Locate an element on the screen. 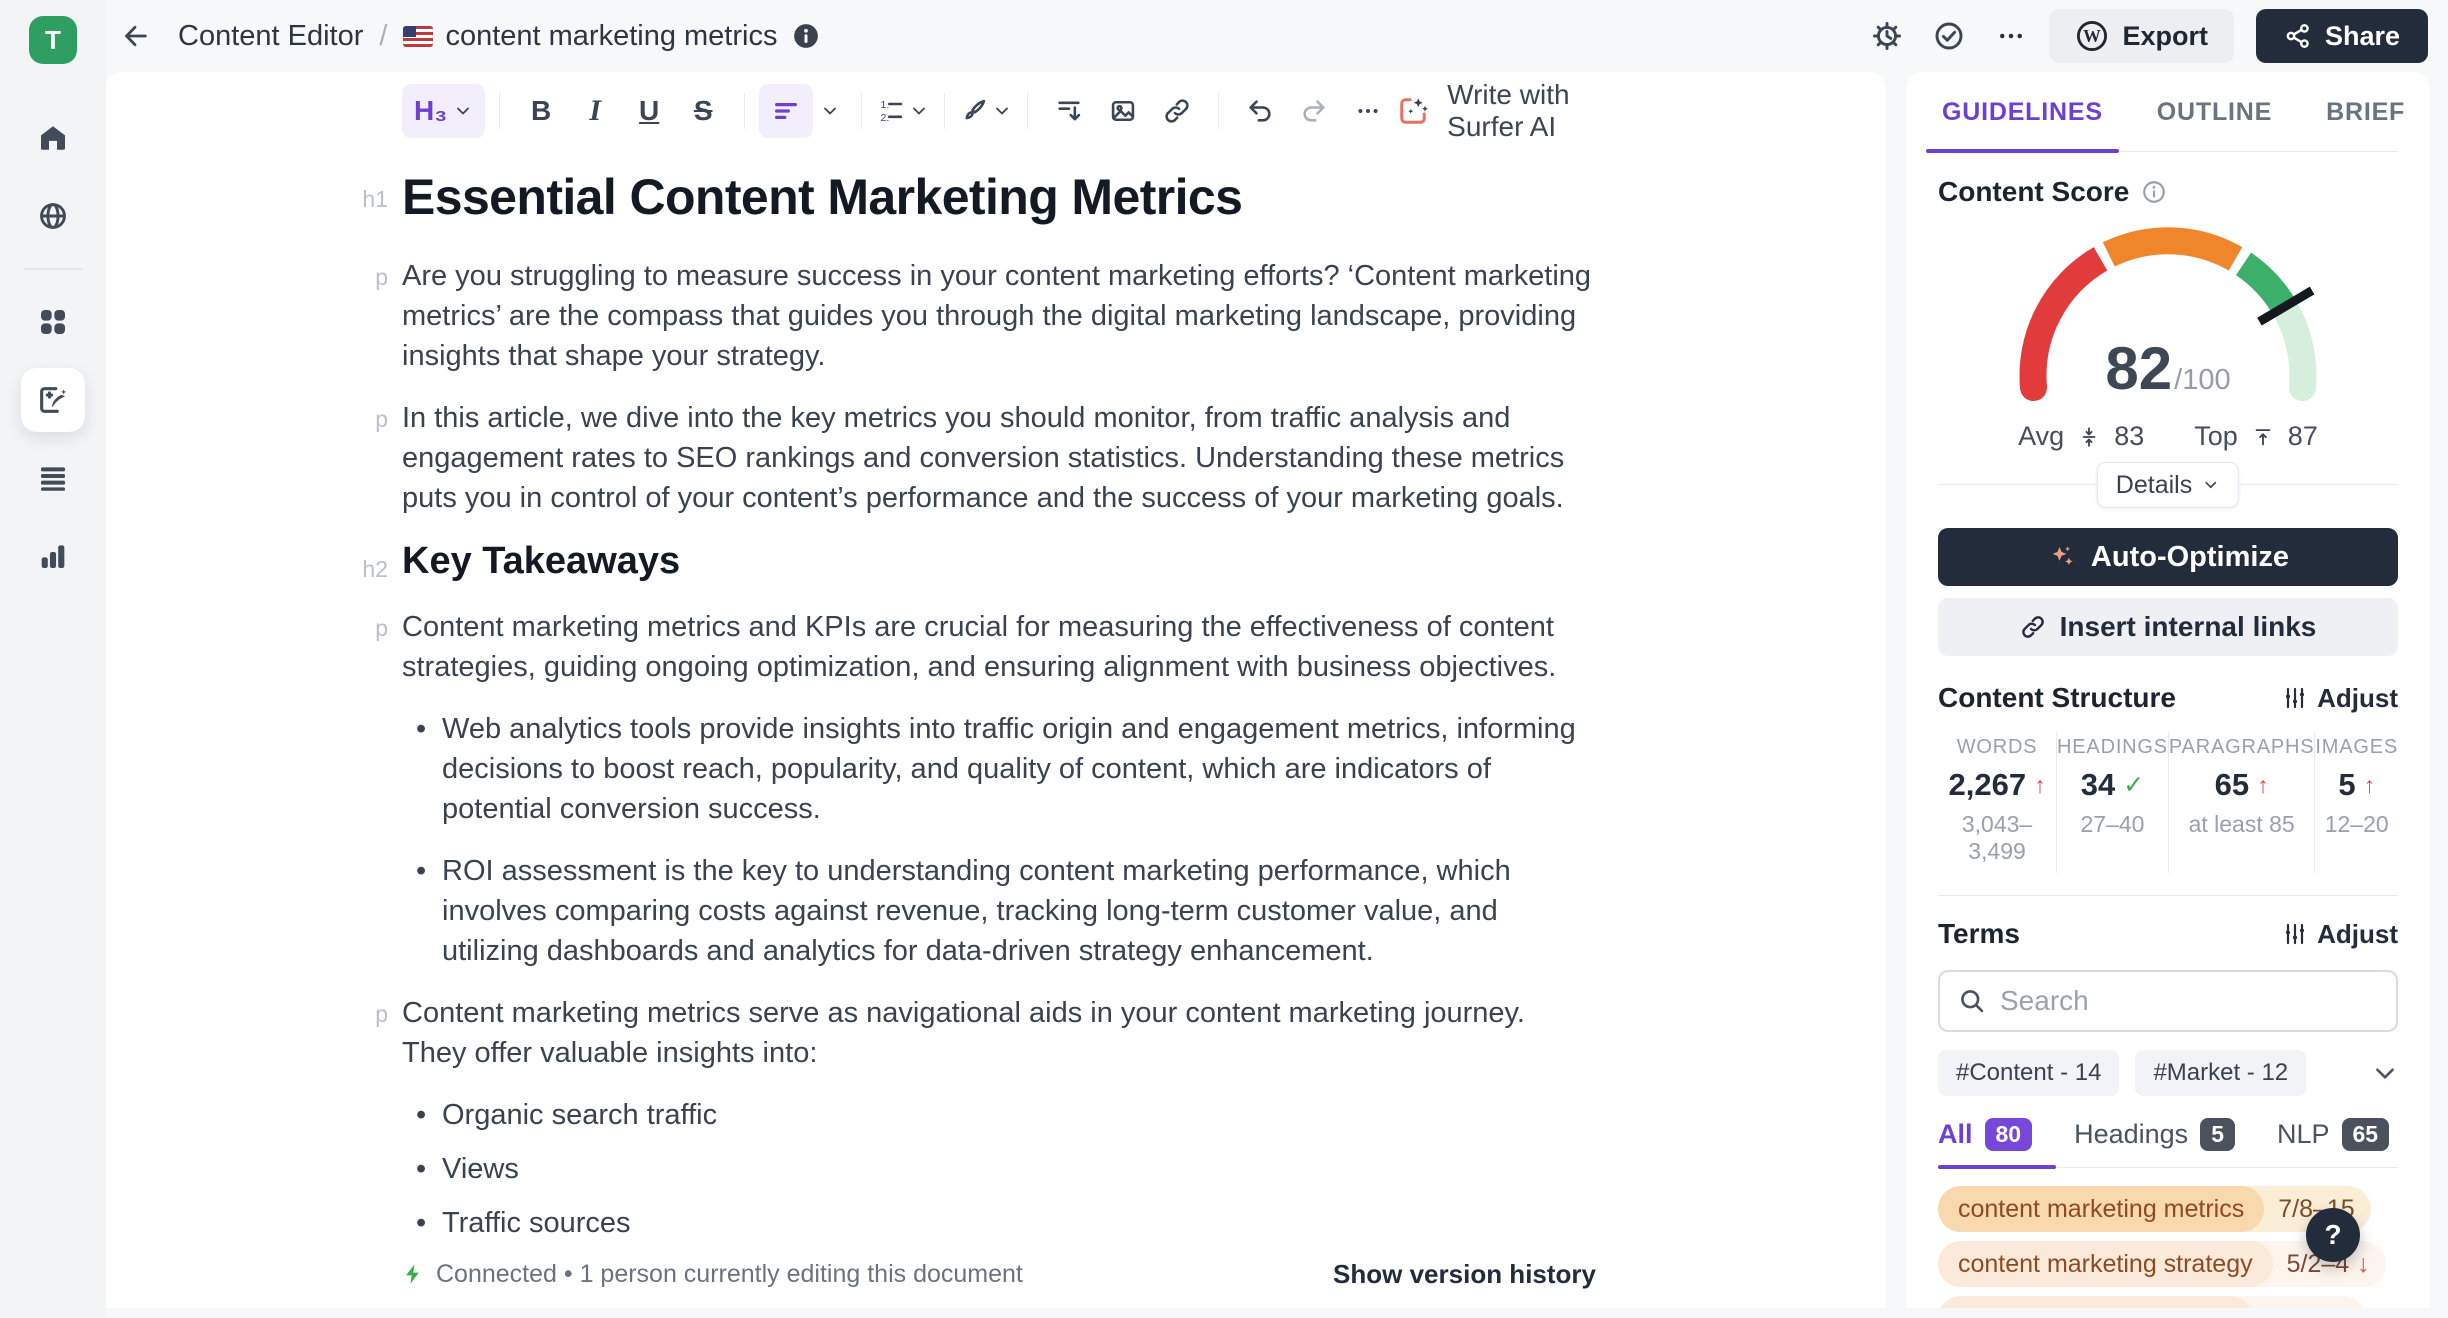 The width and height of the screenshot is (2448, 1318). insert-internal-links-button: Insert internal links is located at coordinates (2168, 627).